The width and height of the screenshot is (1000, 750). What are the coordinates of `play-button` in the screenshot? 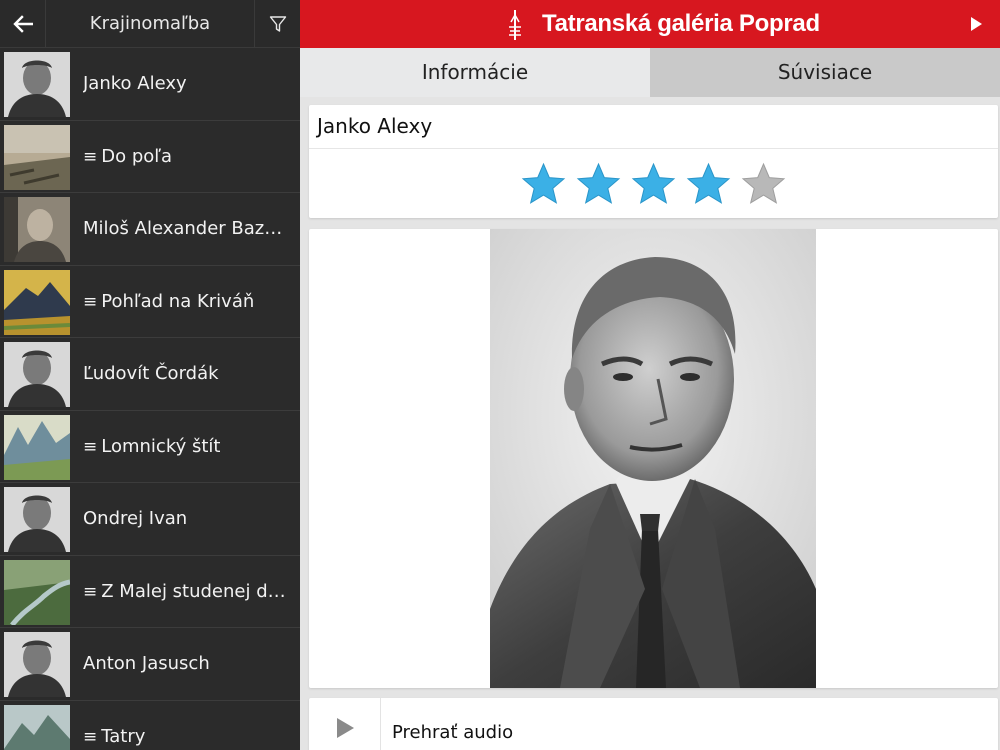 It's located at (976, 24).